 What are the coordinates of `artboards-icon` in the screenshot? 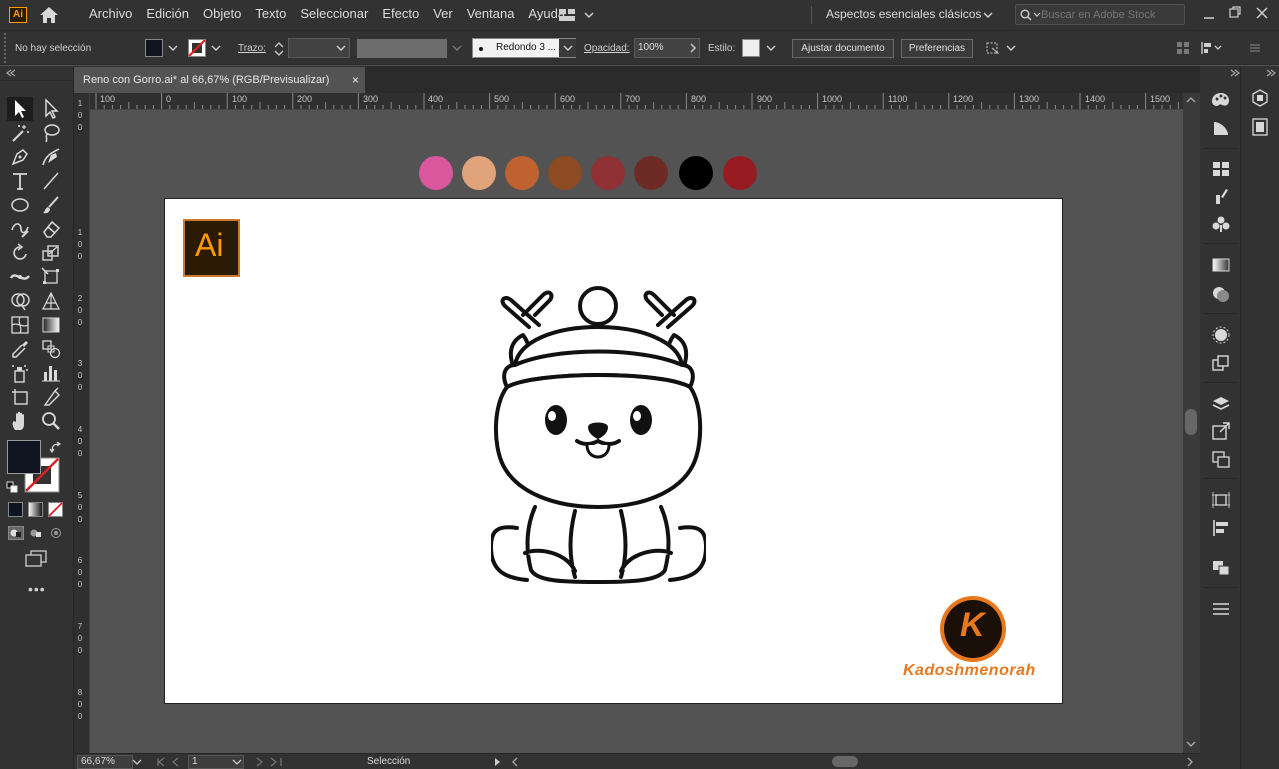 It's located at (1221, 459).